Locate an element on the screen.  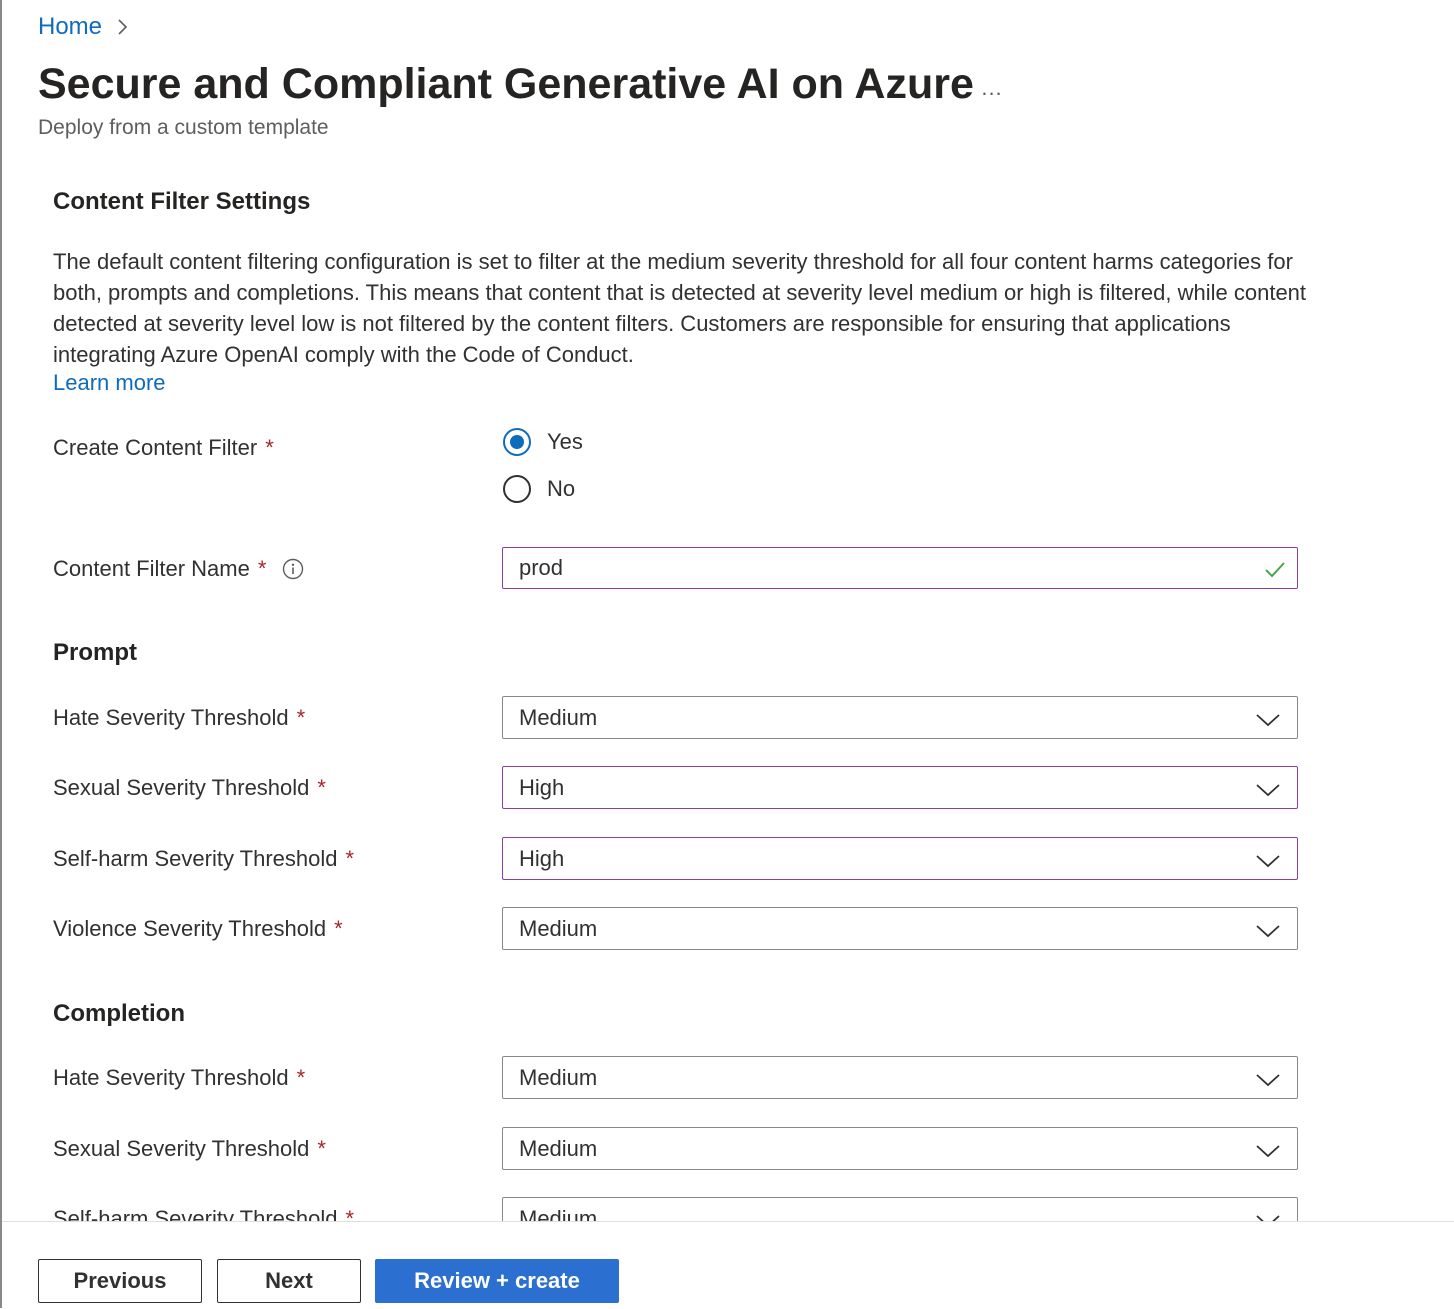
content-filter-name-label-text: Content Filter Name is located at coordinates (151, 568).